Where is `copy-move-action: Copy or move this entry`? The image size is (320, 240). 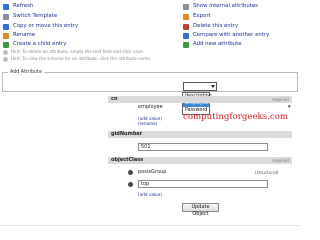 copy-move-action: Copy or move this entry is located at coordinates (40, 26).